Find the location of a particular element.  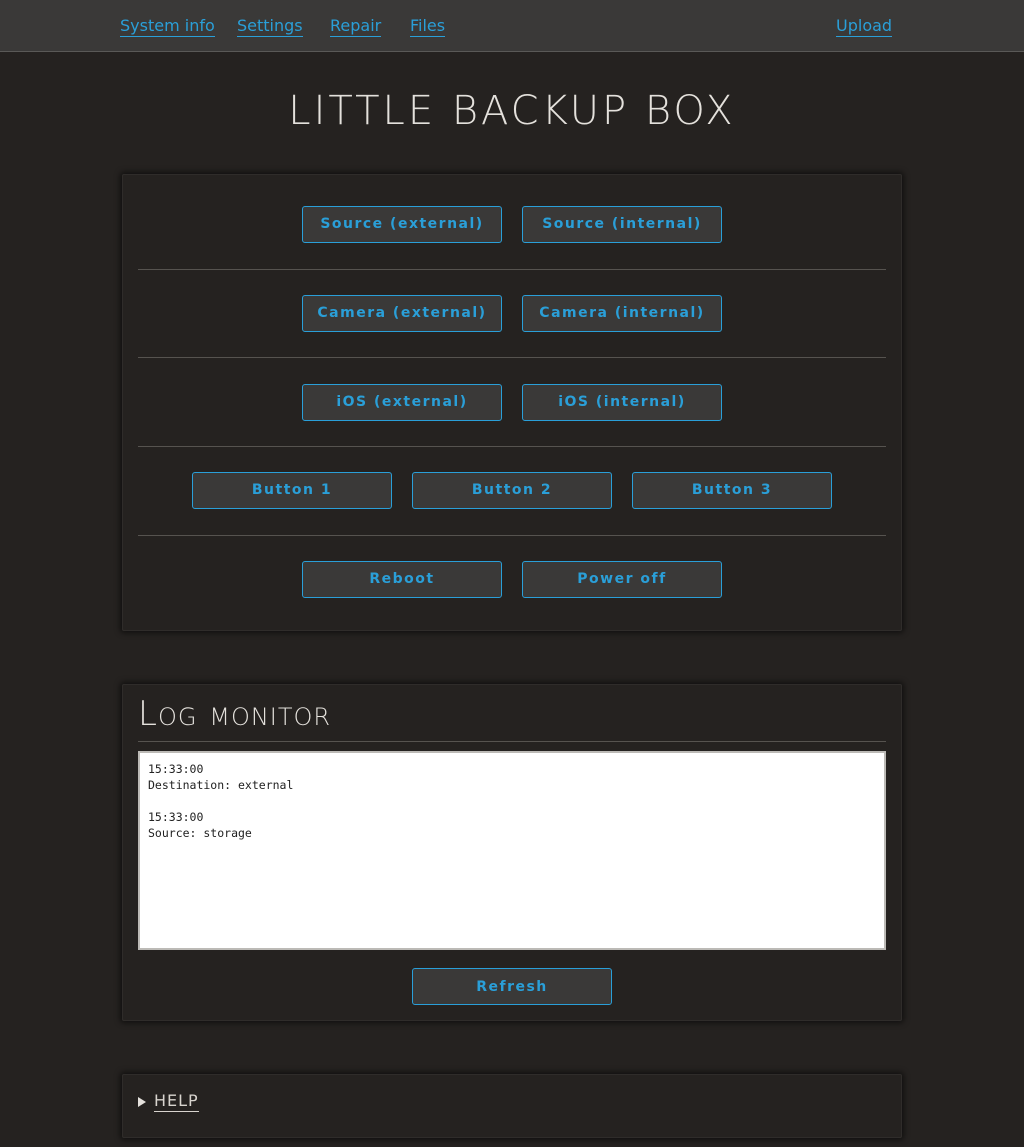

log-monitor-title: Log monitor is located at coordinates (235, 714).